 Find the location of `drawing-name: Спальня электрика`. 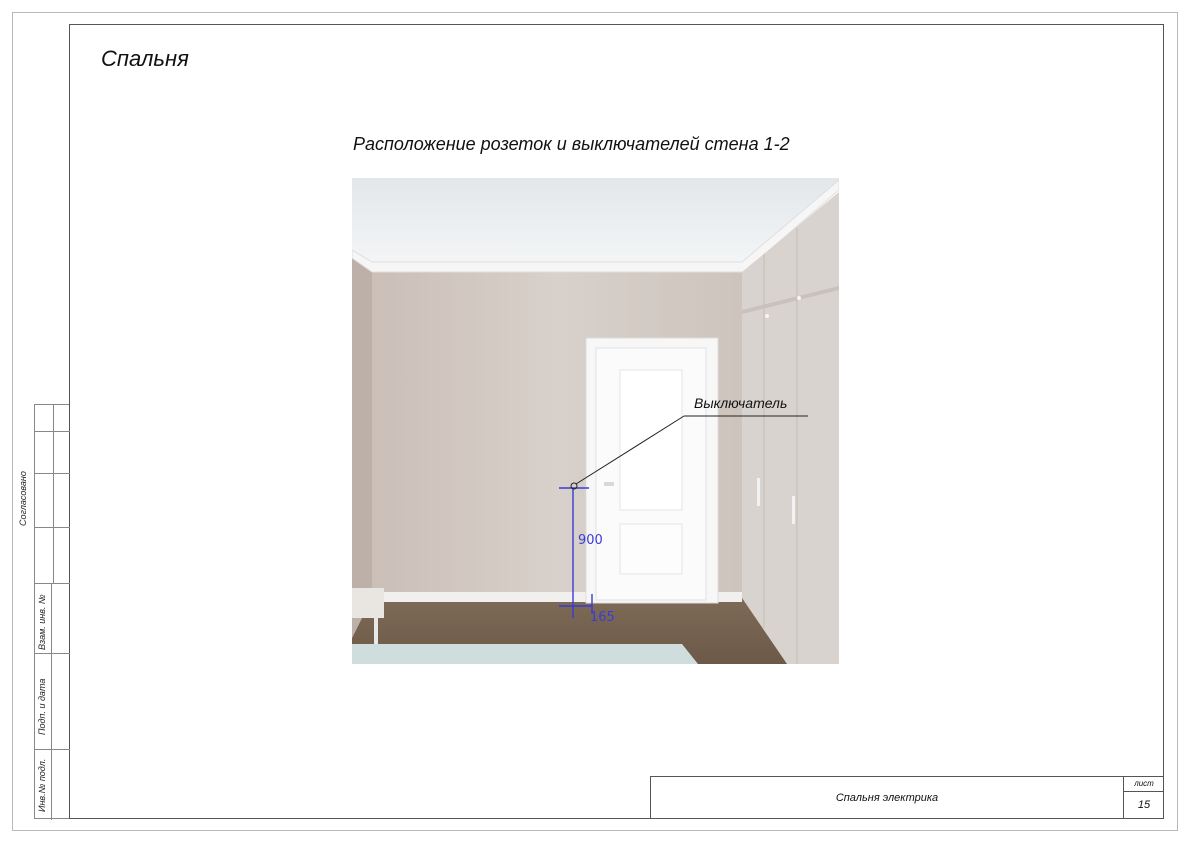

drawing-name: Спальня электрика is located at coordinates (887, 798).